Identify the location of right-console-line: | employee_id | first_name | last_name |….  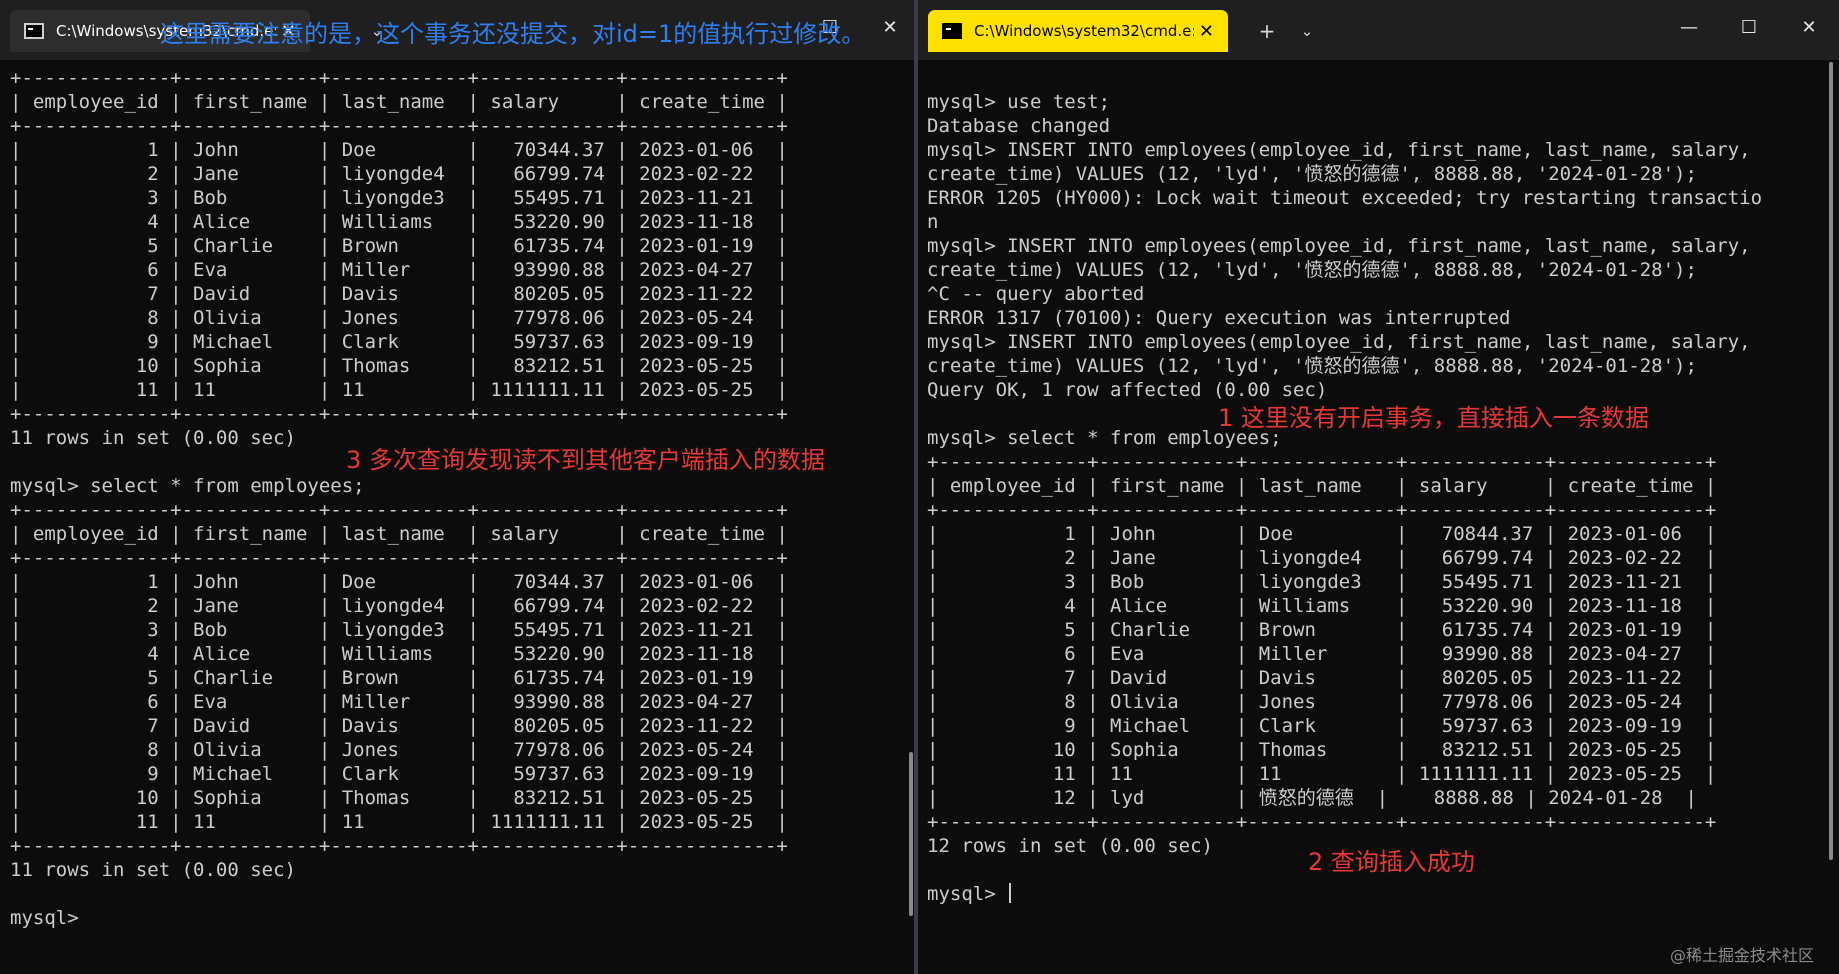
(1322, 486).